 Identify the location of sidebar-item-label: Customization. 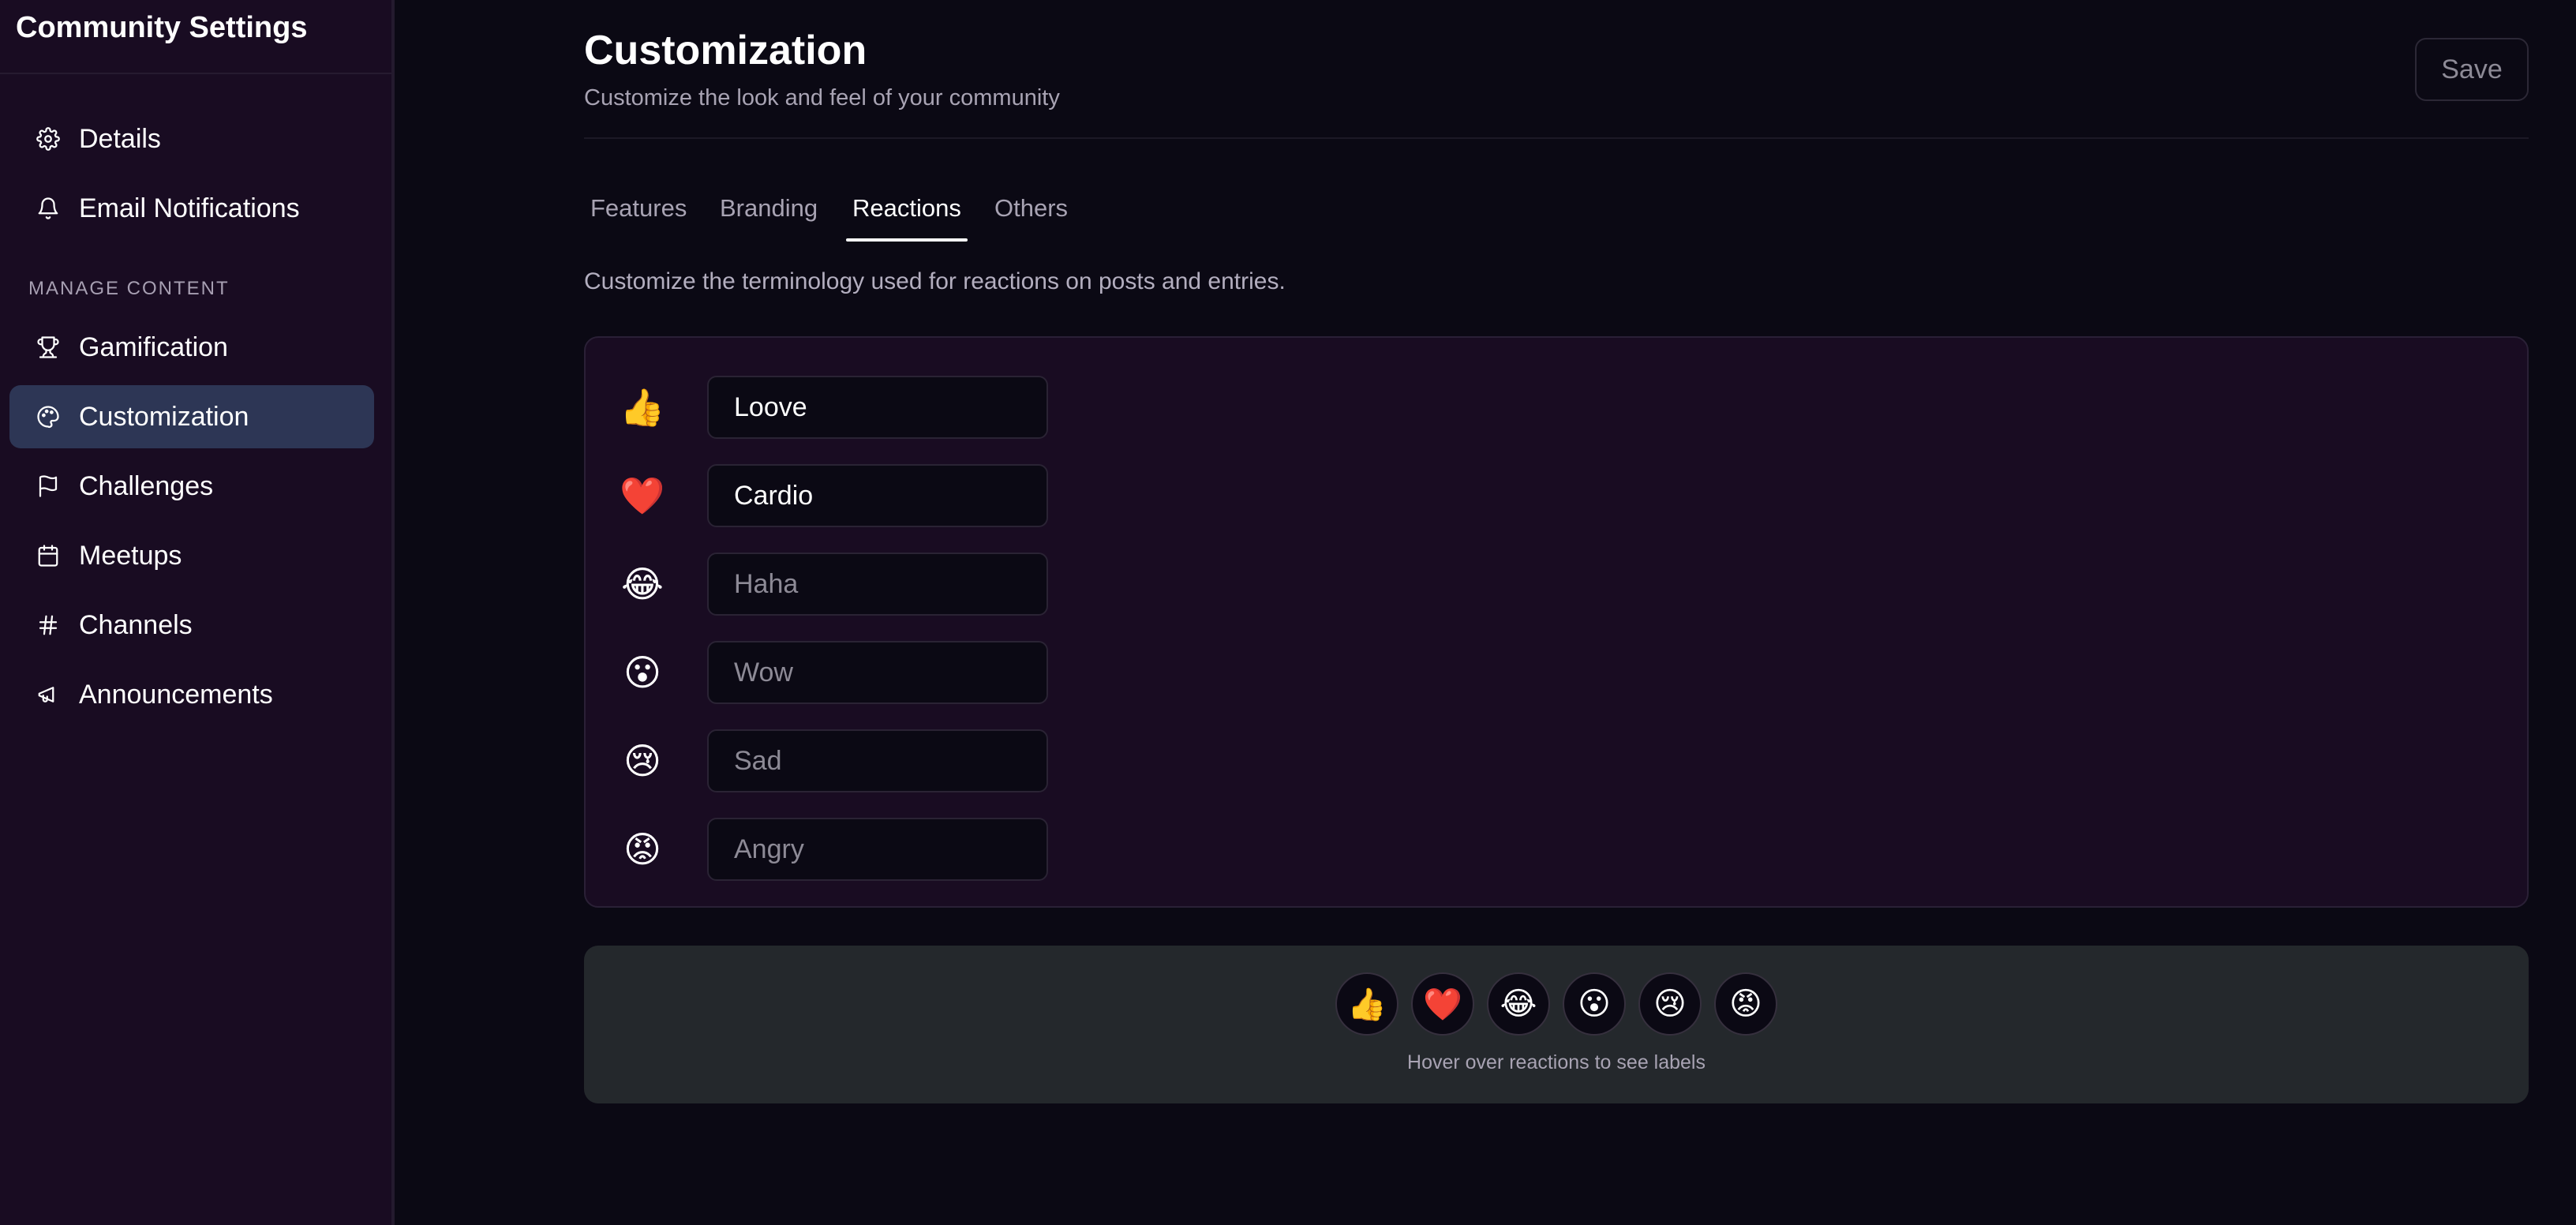
(164, 417).